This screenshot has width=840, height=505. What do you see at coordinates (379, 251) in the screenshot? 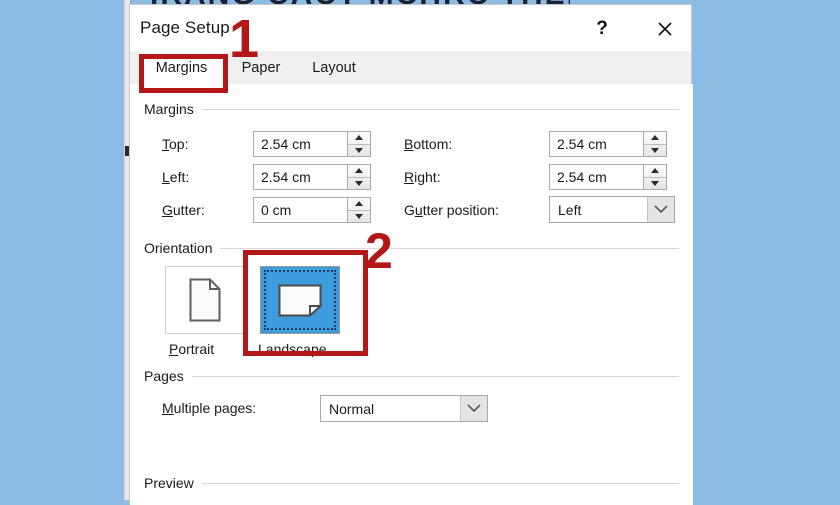
I see `annotation-number-2: 2` at bounding box center [379, 251].